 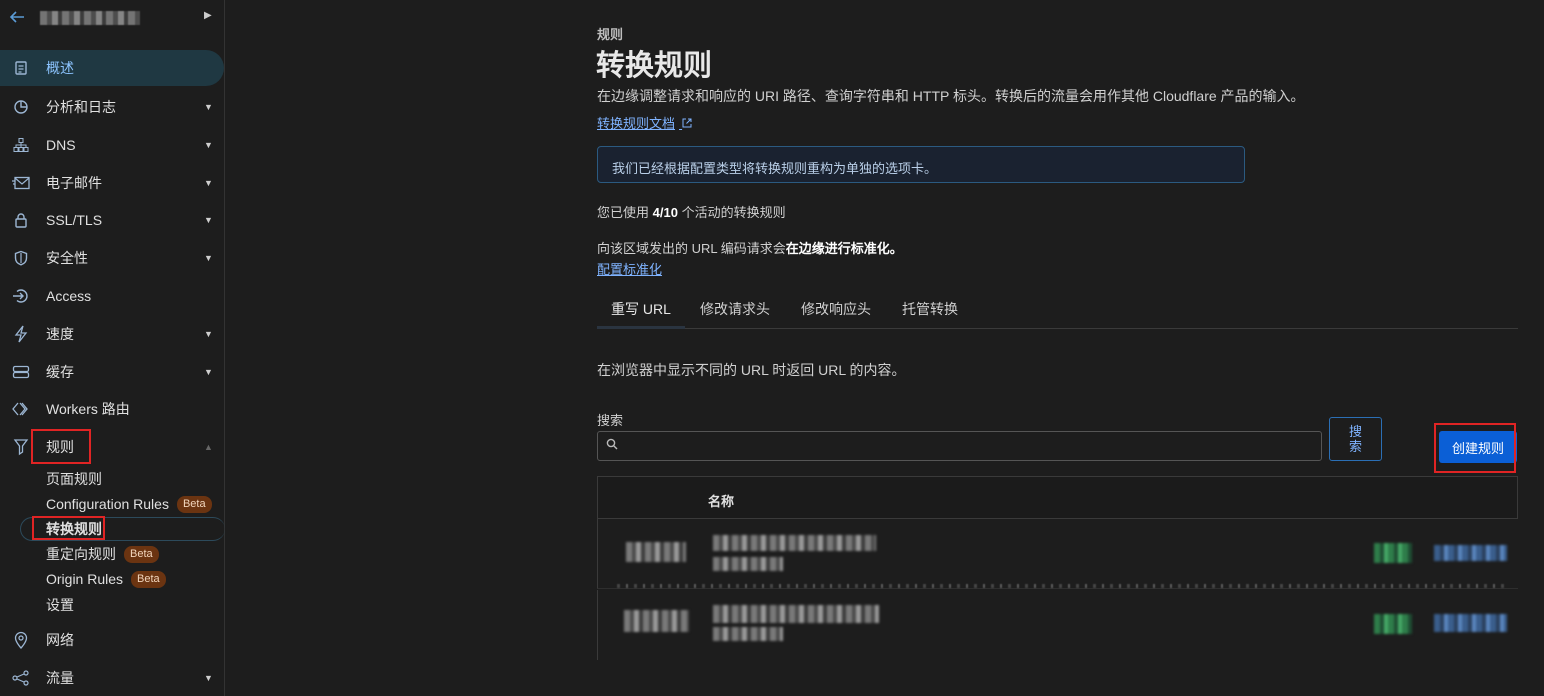 What do you see at coordinates (21, 183) in the screenshot?
I see `envelope-icon` at bounding box center [21, 183].